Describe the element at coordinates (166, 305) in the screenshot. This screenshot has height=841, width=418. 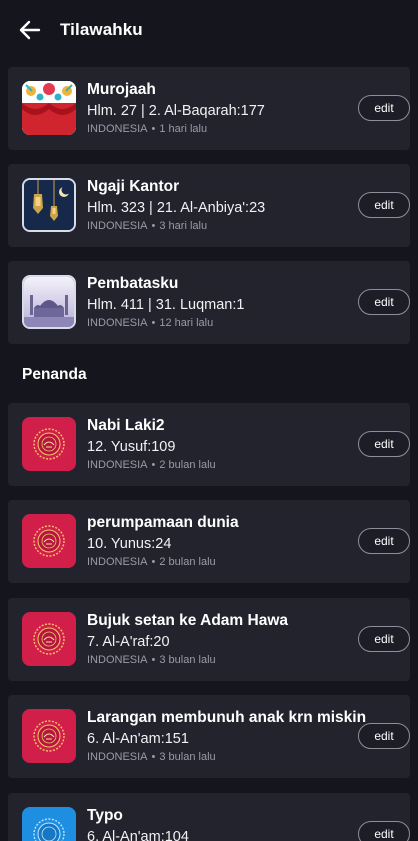
I see `tilawah-reference: Hlm. 411 | 31. Luqman:1` at that location.